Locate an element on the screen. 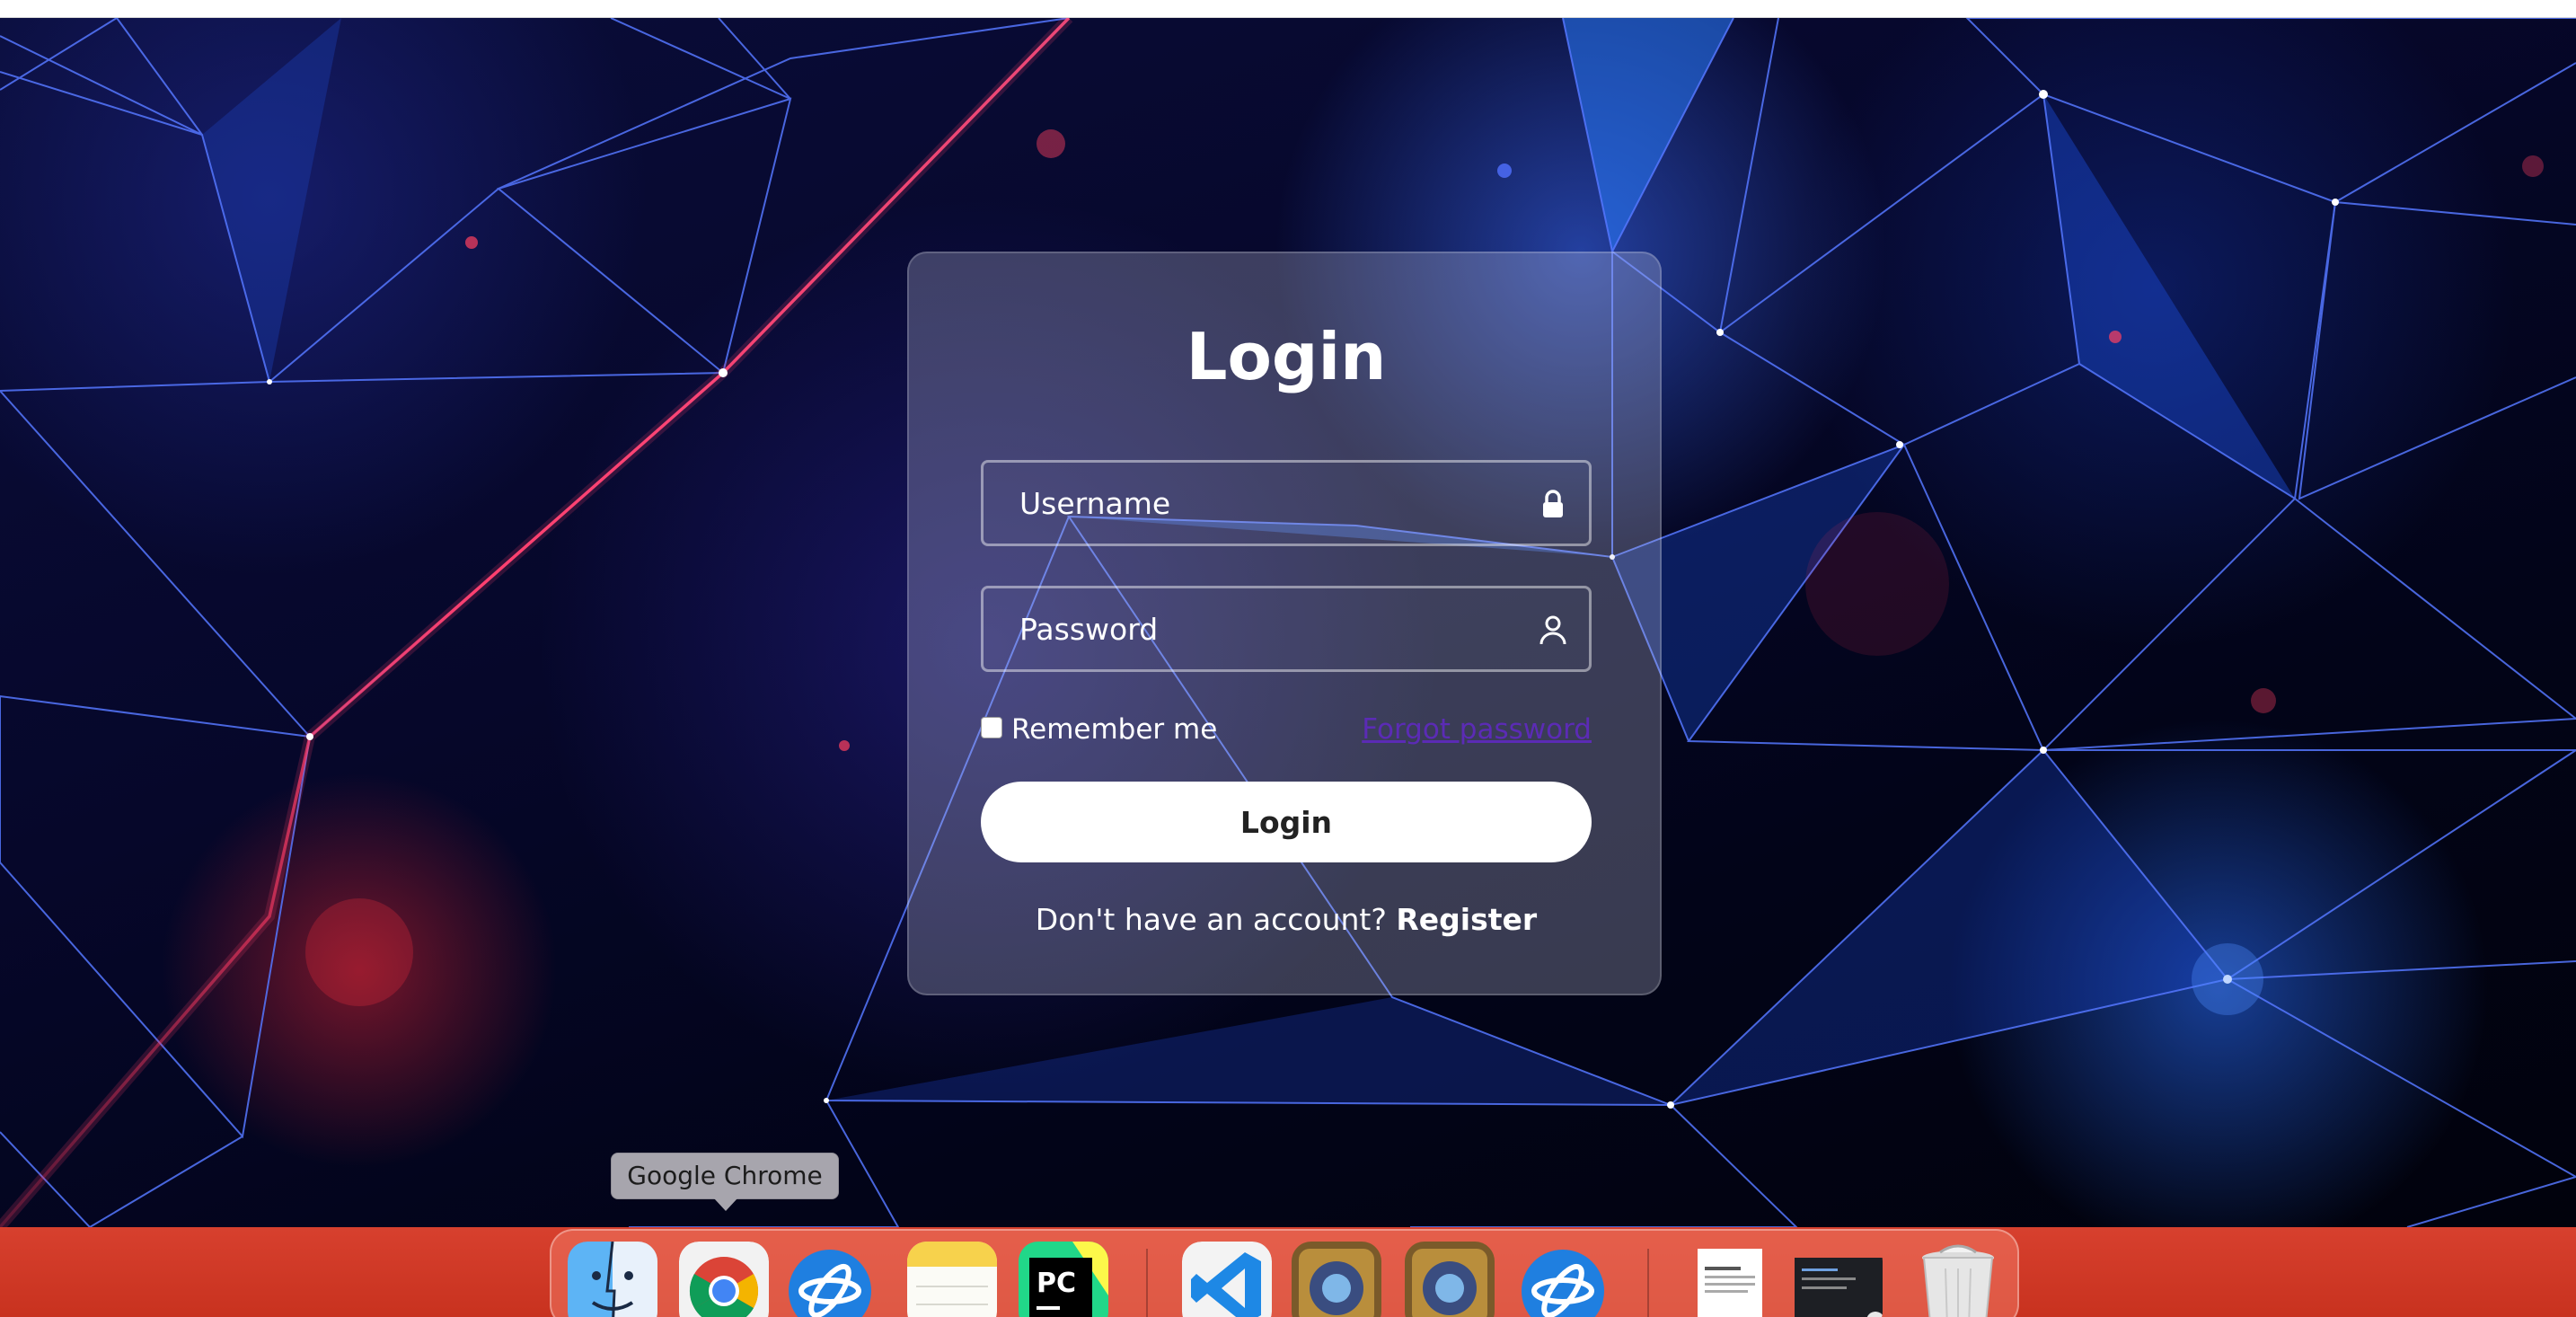 The image size is (2576, 1317). login-button: Login is located at coordinates (1286, 822).